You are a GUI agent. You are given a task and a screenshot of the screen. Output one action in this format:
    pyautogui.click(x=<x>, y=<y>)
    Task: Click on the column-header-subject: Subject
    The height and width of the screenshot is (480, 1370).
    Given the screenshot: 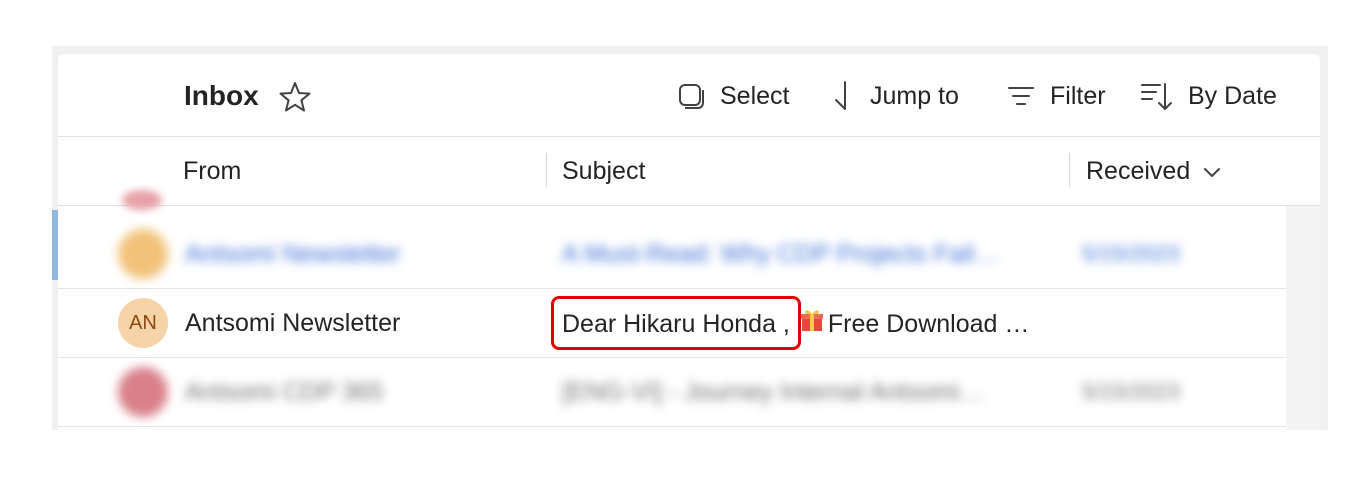 What is the action you would take?
    pyautogui.click(x=603, y=171)
    